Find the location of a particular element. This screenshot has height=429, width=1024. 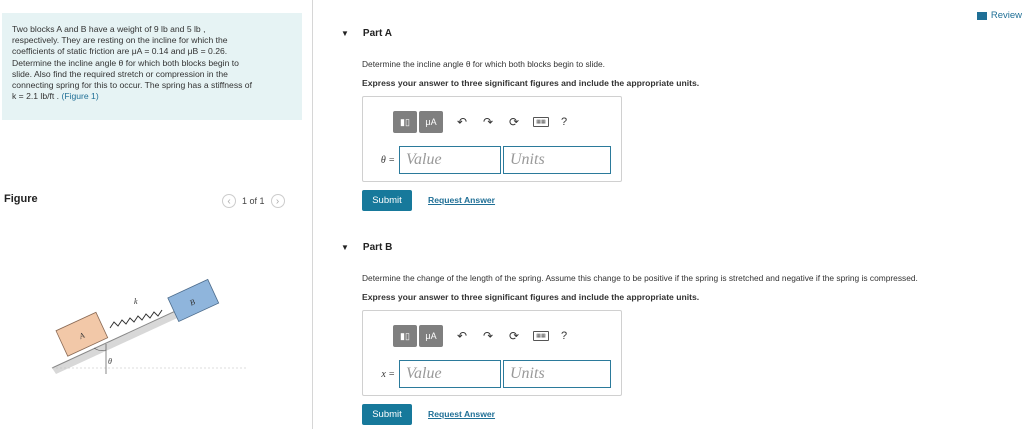

part-b-toolbar: ▮▯ μA ↶ ↷ ⟳ ▦▦ ? is located at coordinates (480, 336).